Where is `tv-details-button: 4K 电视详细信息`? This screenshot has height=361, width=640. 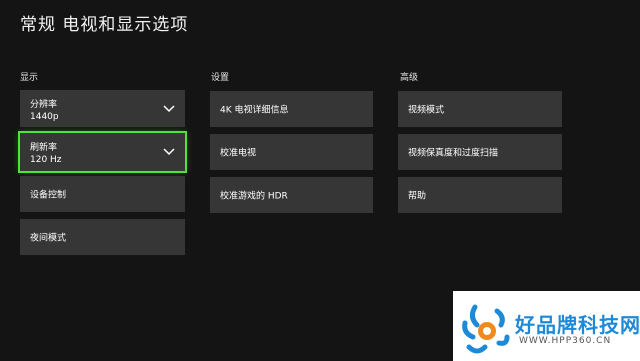
tv-details-button: 4K 电视详细信息 is located at coordinates (291, 109).